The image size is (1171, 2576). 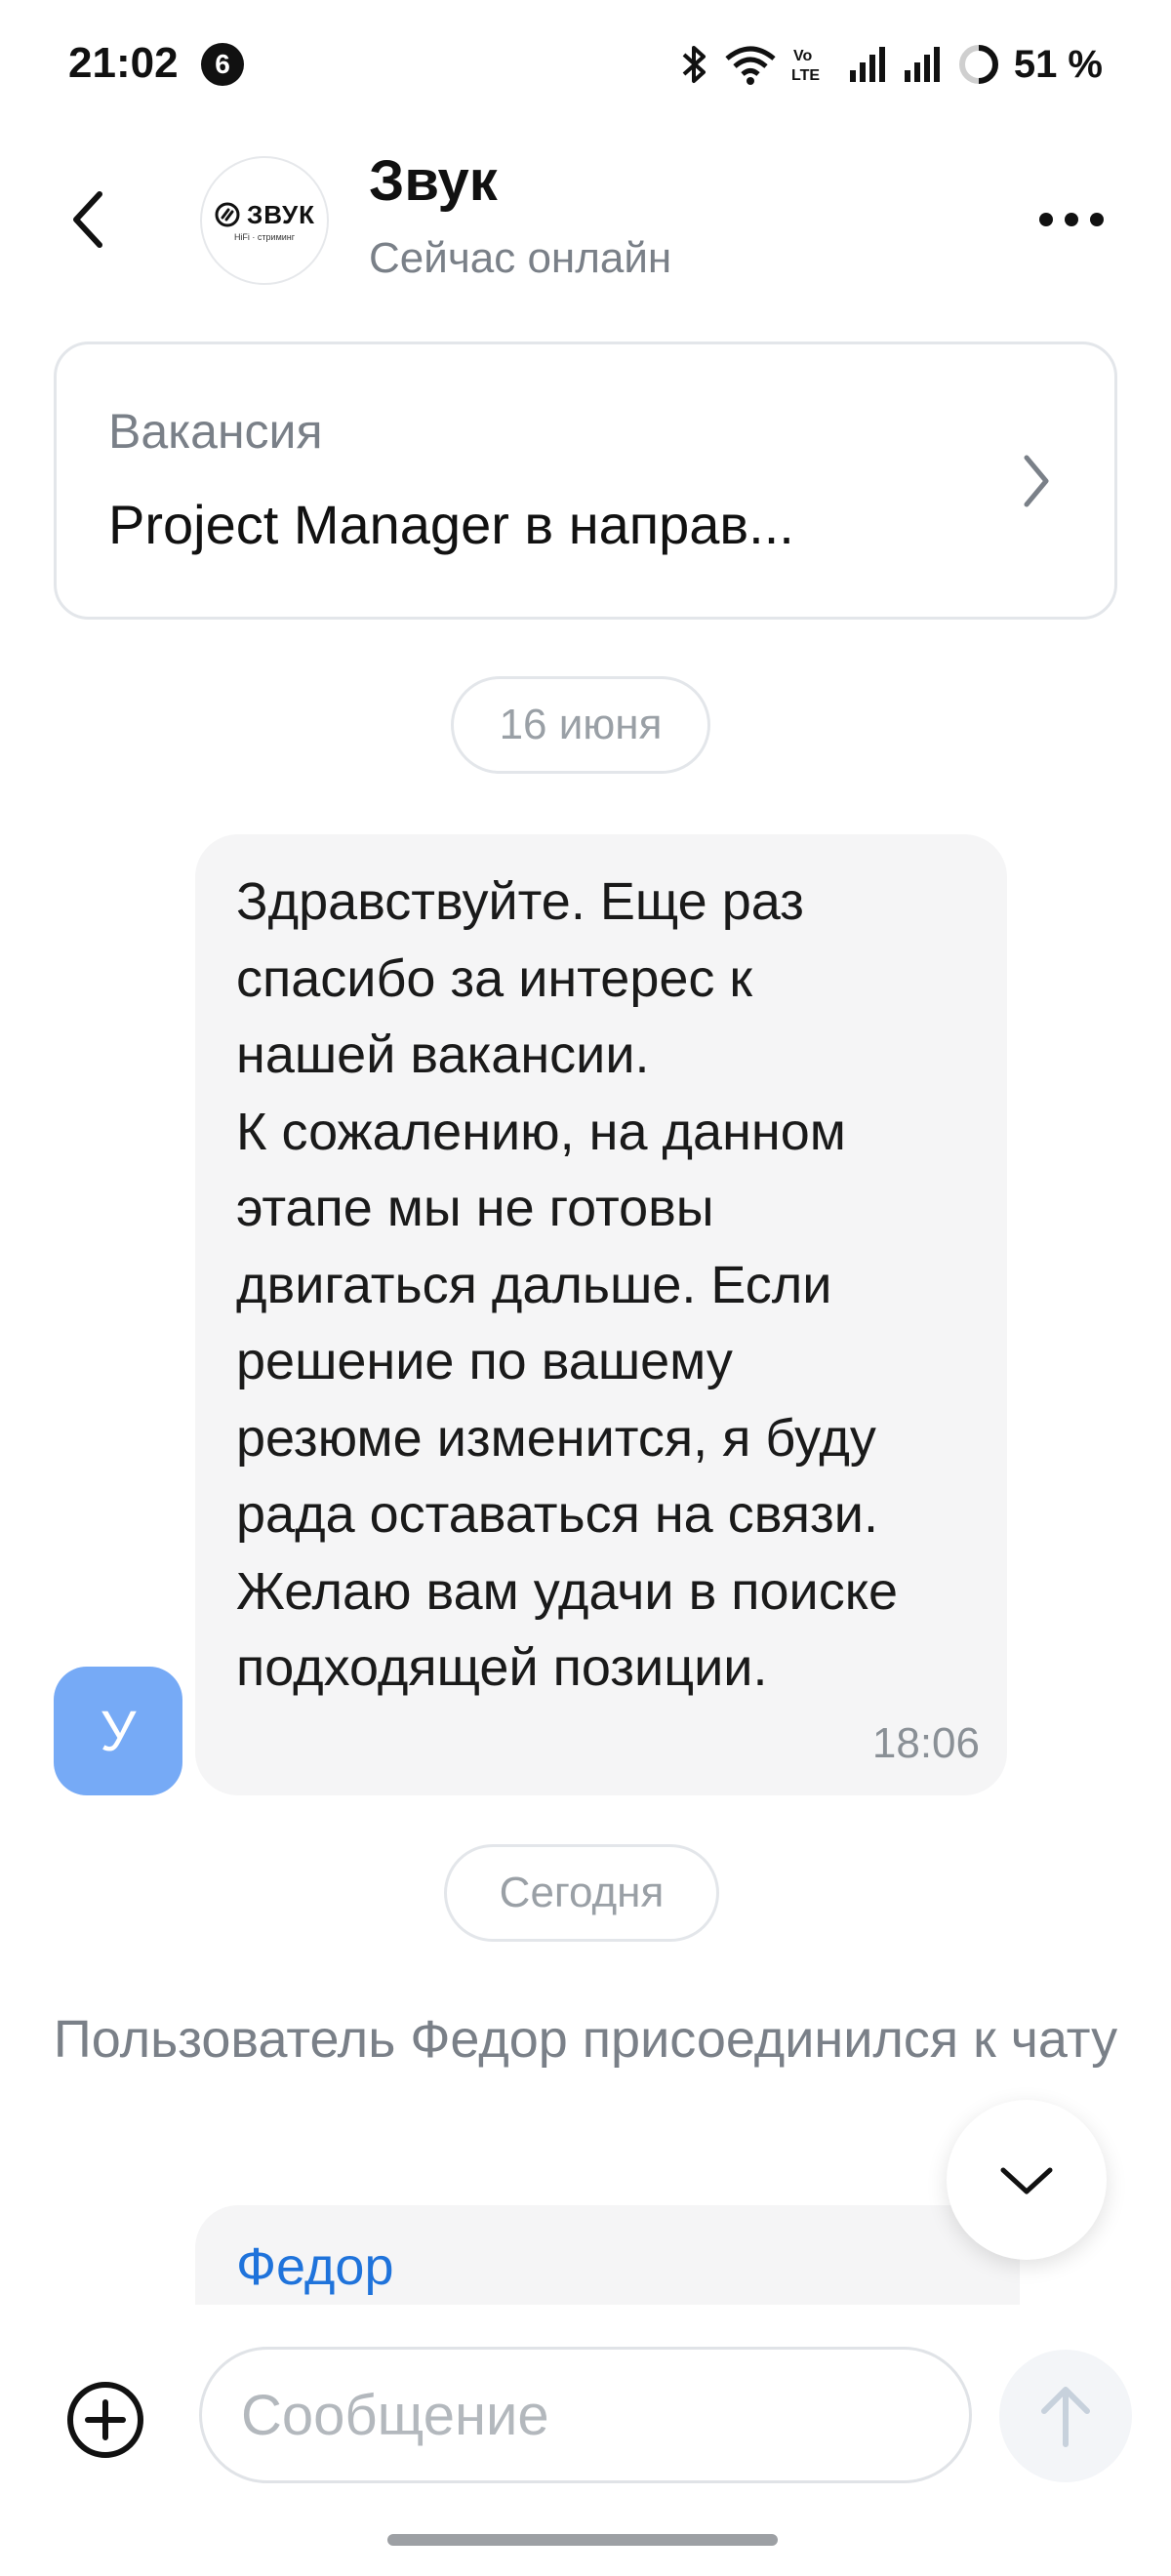 I want to click on back-button, so click(x=88, y=220).